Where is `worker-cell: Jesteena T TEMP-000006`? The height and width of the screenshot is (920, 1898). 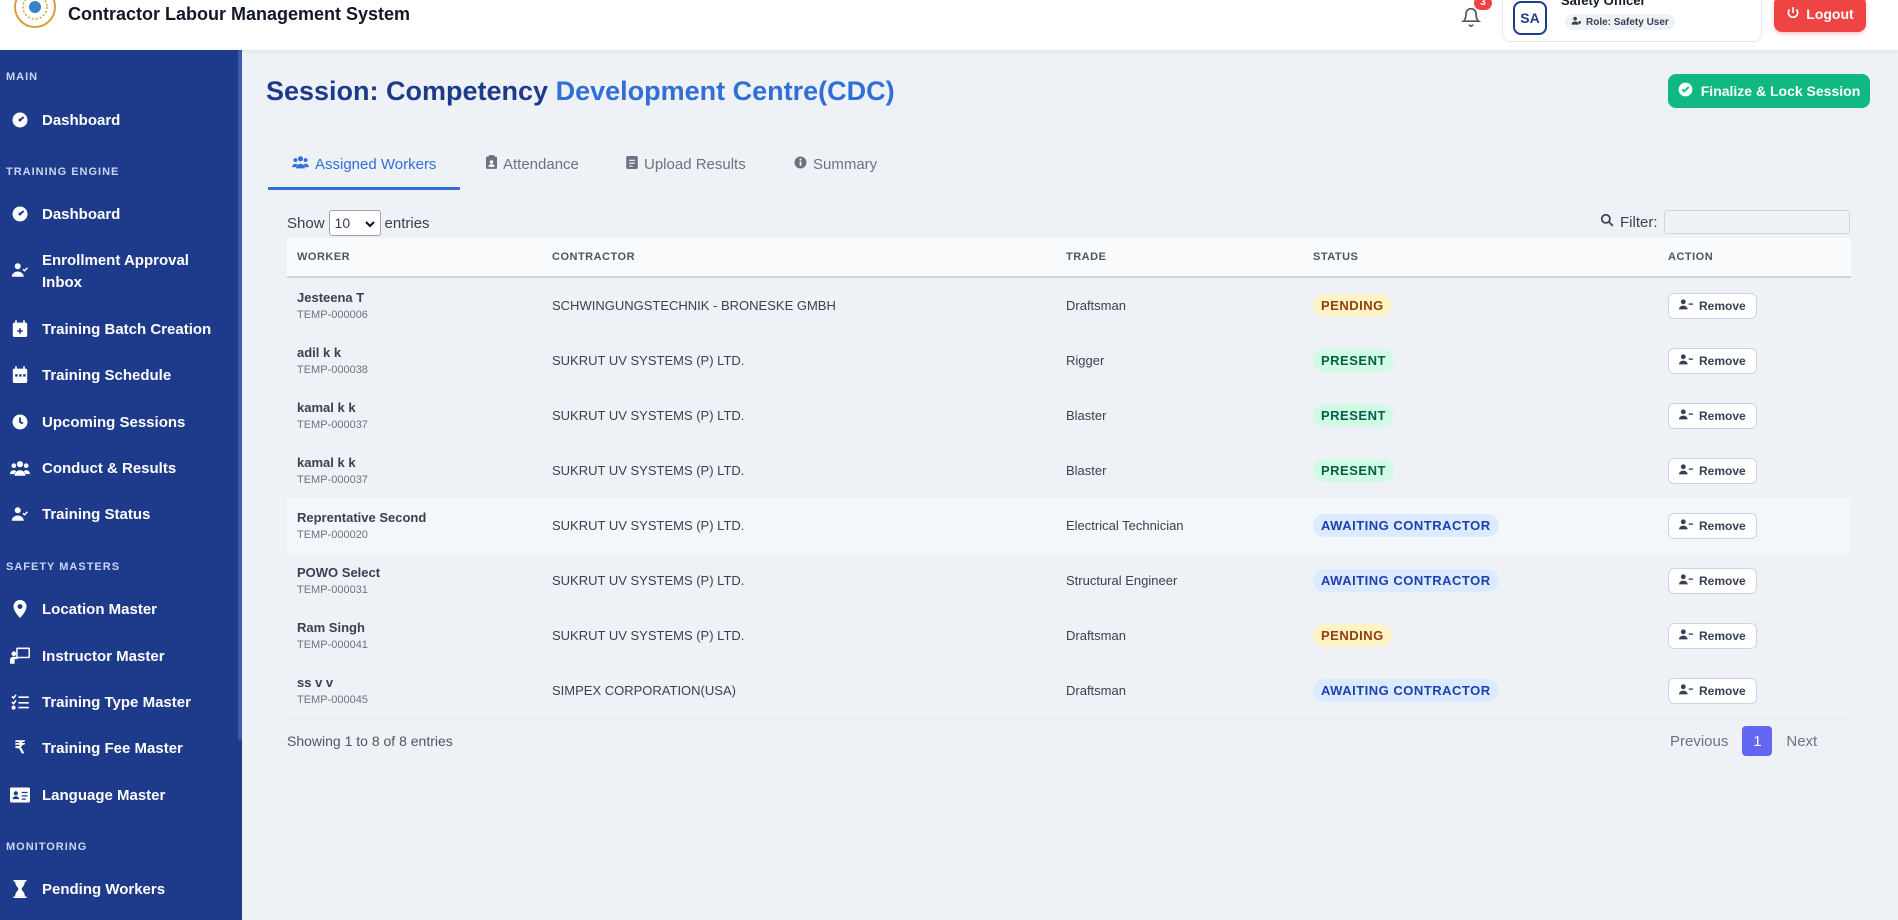 worker-cell: Jesteena T TEMP-000006 is located at coordinates (414, 305).